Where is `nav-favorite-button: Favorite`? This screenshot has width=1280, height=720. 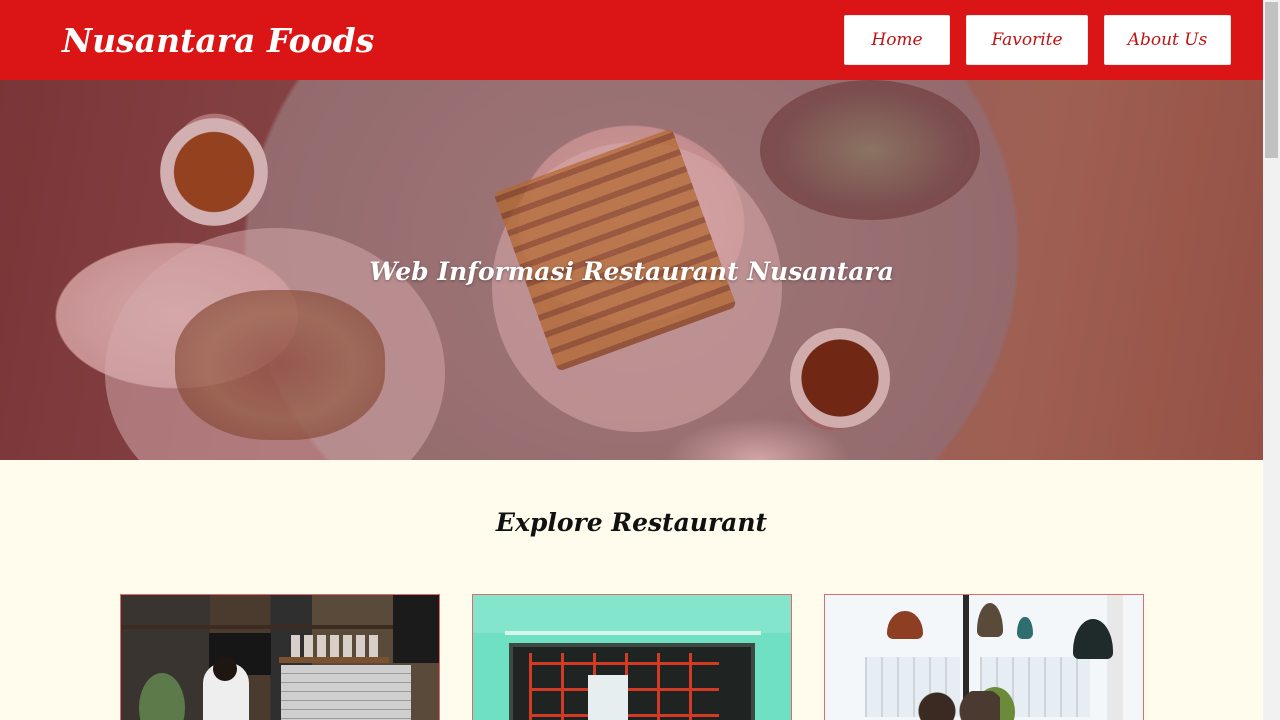 nav-favorite-button: Favorite is located at coordinates (1027, 40).